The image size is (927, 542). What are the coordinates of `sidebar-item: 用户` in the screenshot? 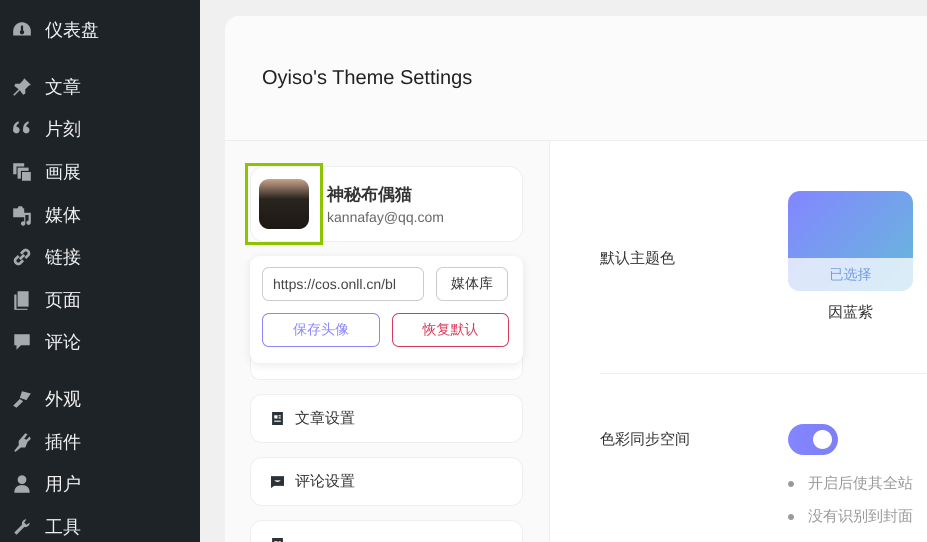 It's located at (100, 484).